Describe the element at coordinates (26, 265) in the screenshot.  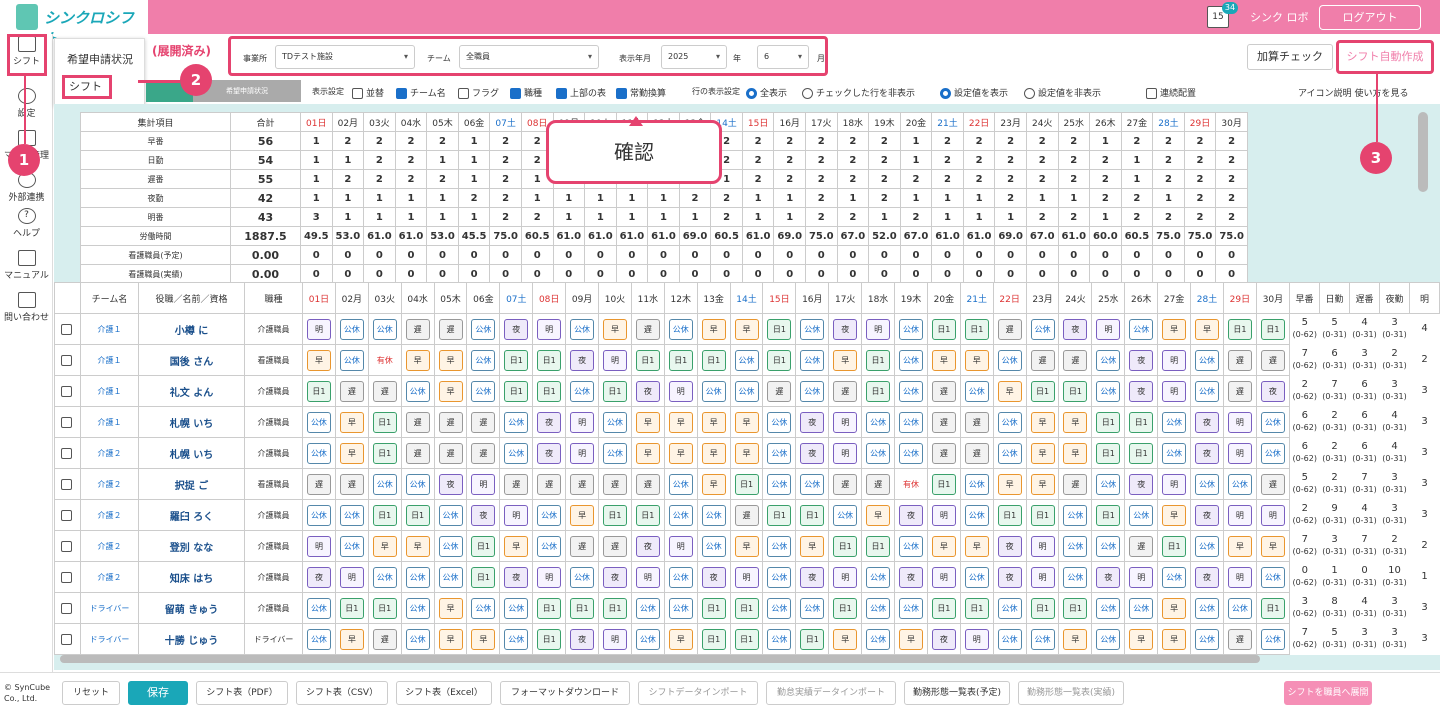
I see `sidebar-item-manual: マニュアル` at that location.